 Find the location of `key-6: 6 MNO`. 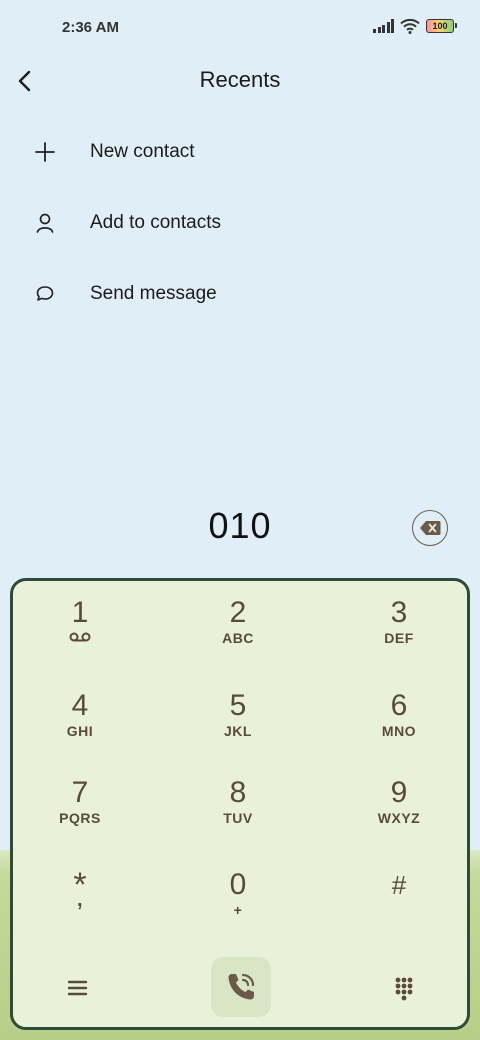

key-6: 6 MNO is located at coordinates (399, 730).